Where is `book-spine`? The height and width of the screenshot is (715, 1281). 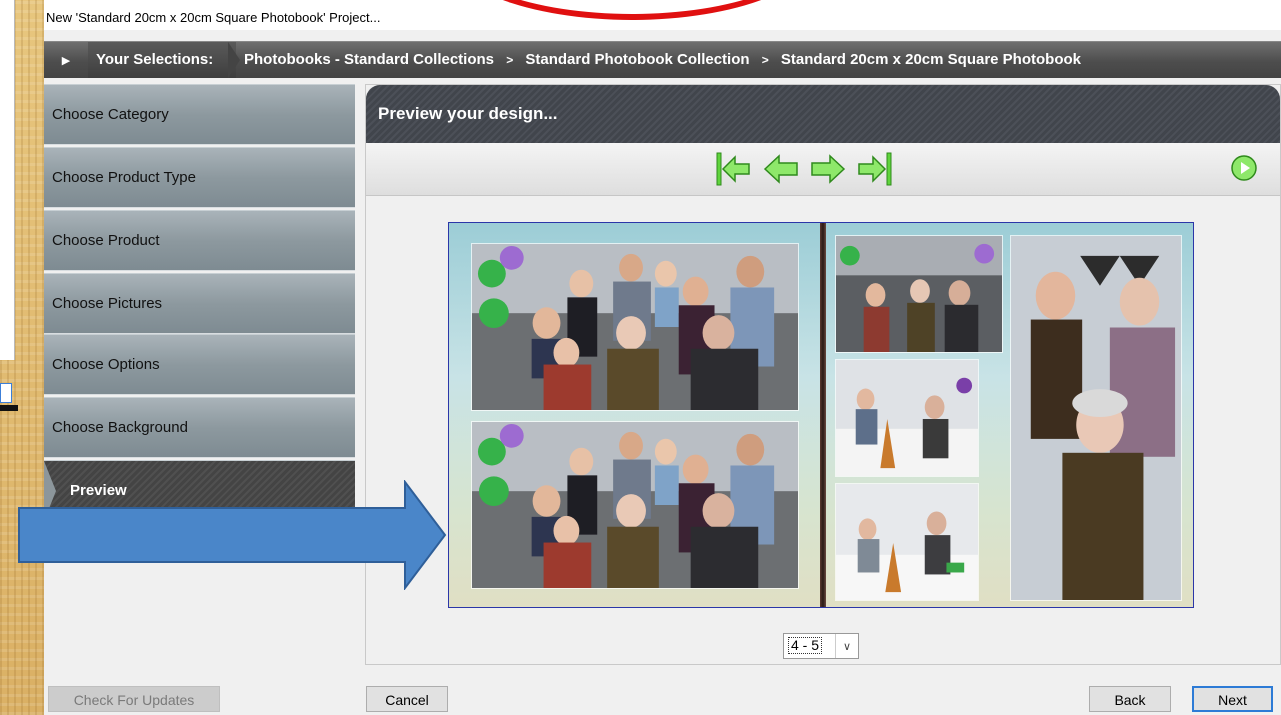 book-spine is located at coordinates (823, 415).